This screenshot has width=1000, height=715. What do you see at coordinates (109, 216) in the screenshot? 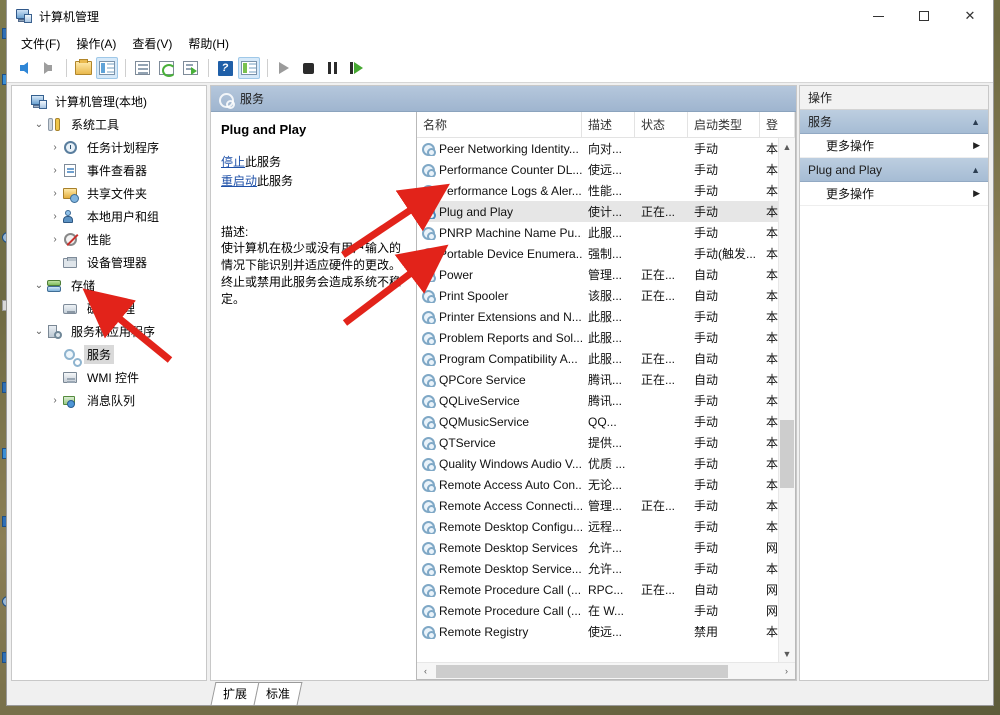
I see `tree-item-5: › 本地用户和组` at bounding box center [109, 216].